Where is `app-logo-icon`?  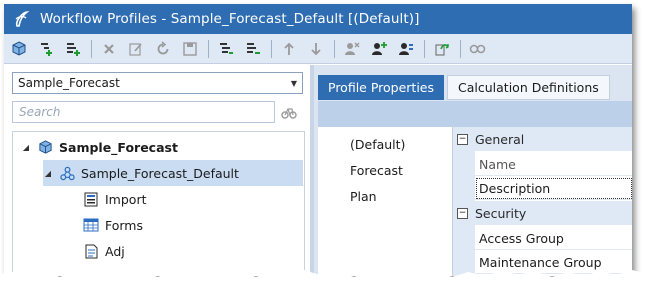 app-logo-icon is located at coordinates (21, 19).